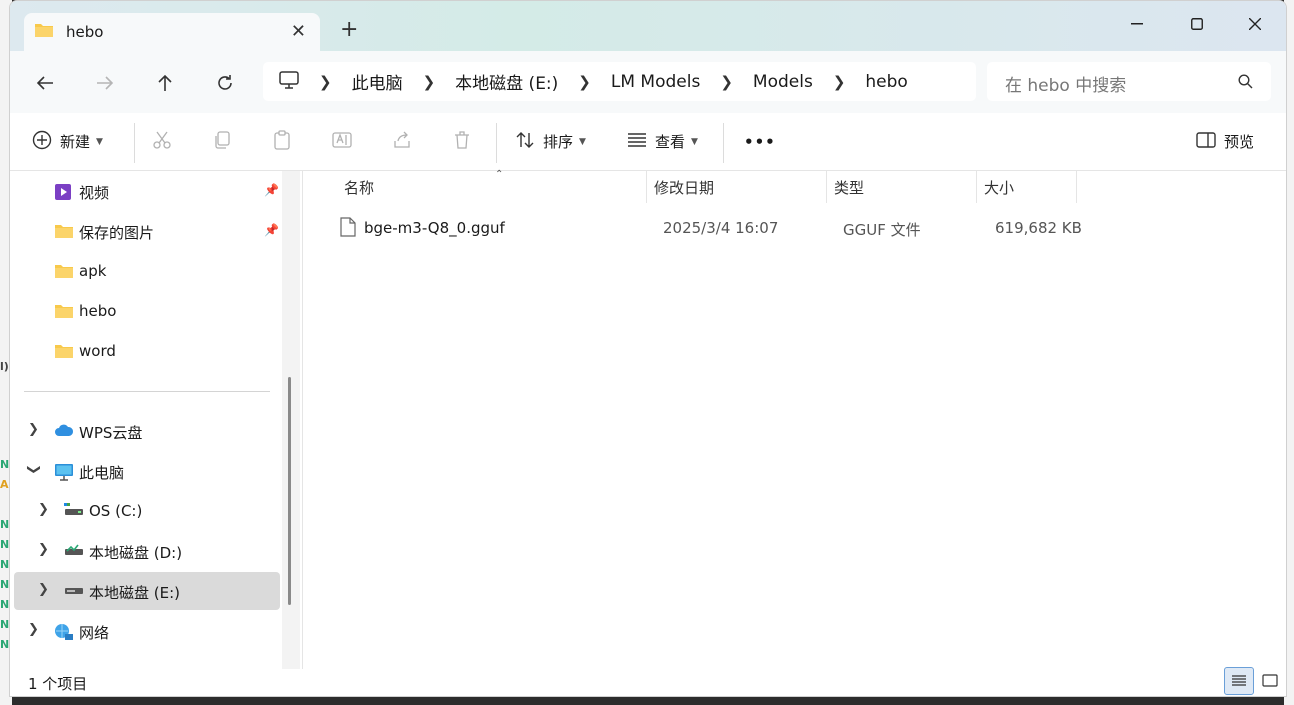  Describe the element at coordinates (1129, 81) in the screenshot. I see `search-input: 在 hebo 中搜索` at that location.